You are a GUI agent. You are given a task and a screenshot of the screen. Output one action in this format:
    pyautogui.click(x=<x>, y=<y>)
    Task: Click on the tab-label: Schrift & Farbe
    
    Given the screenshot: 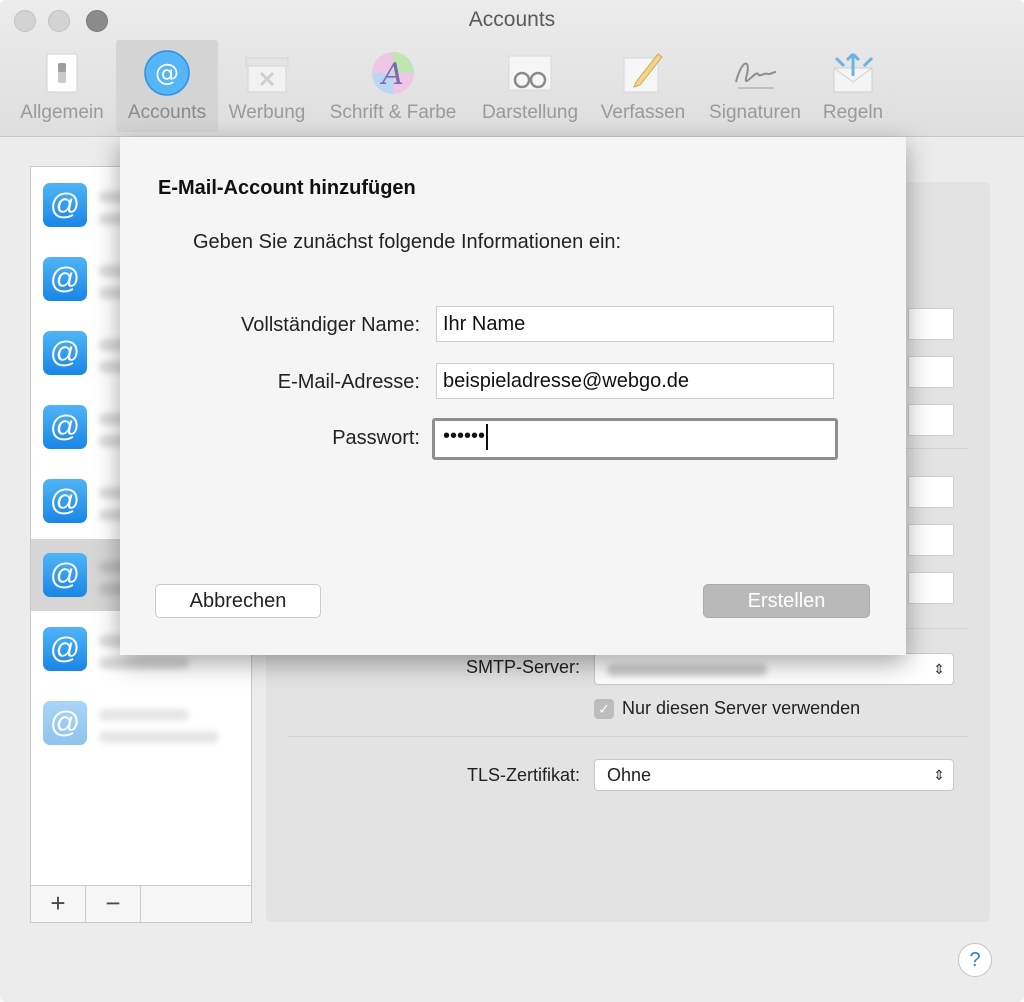 What is the action you would take?
    pyautogui.click(x=393, y=112)
    